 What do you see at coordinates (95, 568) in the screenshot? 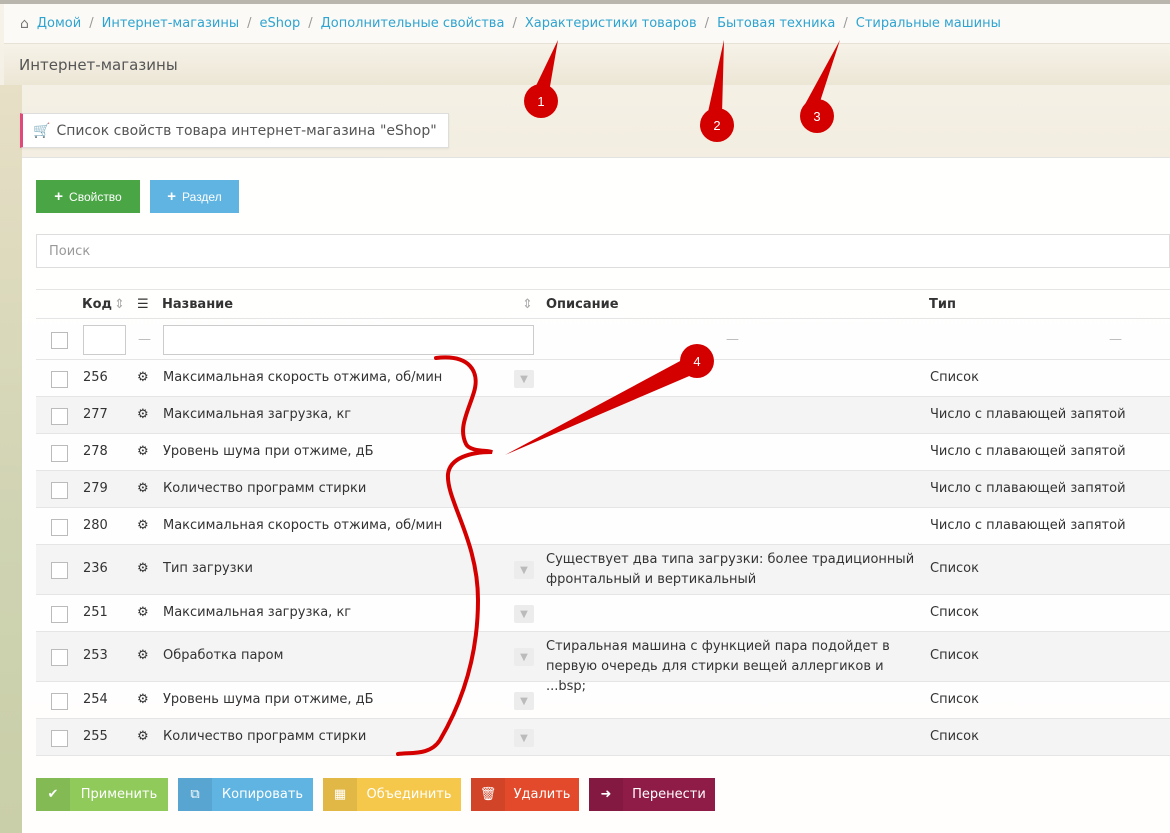
I see `row-code: 236` at bounding box center [95, 568].